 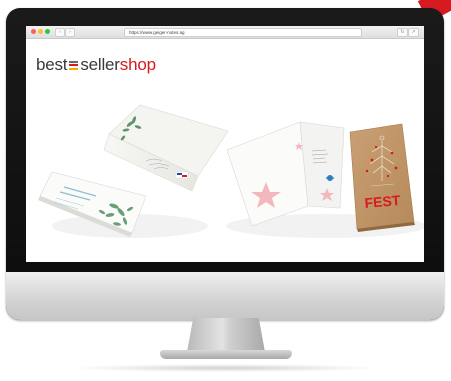 What do you see at coordinates (226, 335) in the screenshot?
I see `monitor-stand-neck` at bounding box center [226, 335].